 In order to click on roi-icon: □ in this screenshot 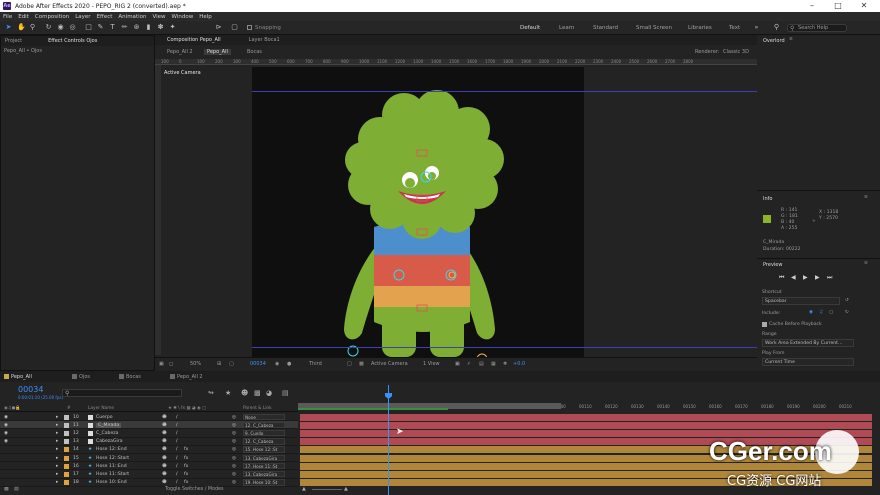, I will do `click(349, 364)`.